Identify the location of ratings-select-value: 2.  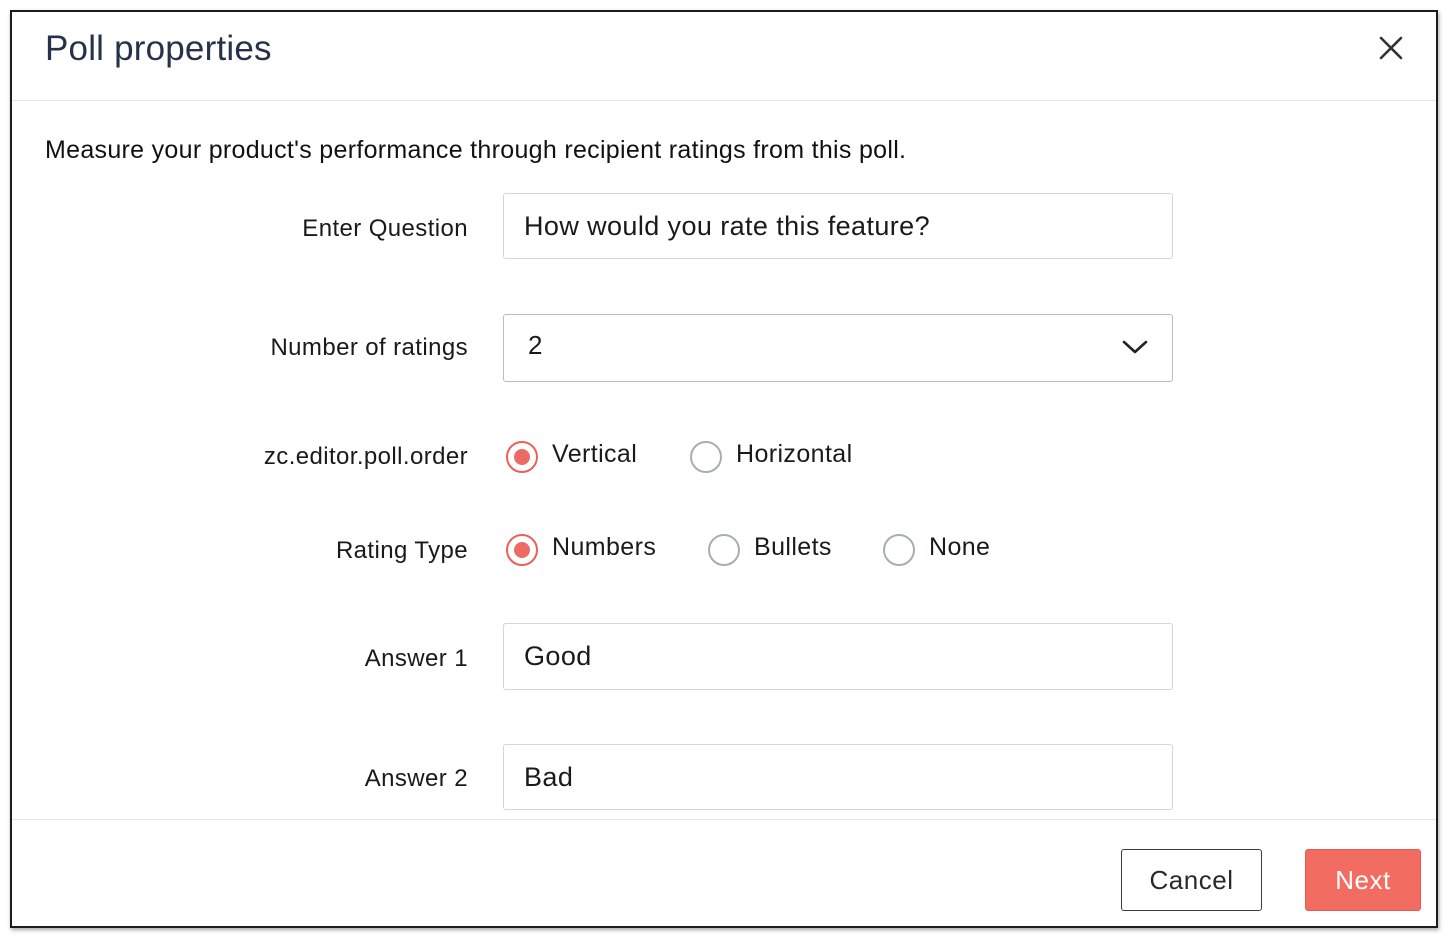
(535, 345).